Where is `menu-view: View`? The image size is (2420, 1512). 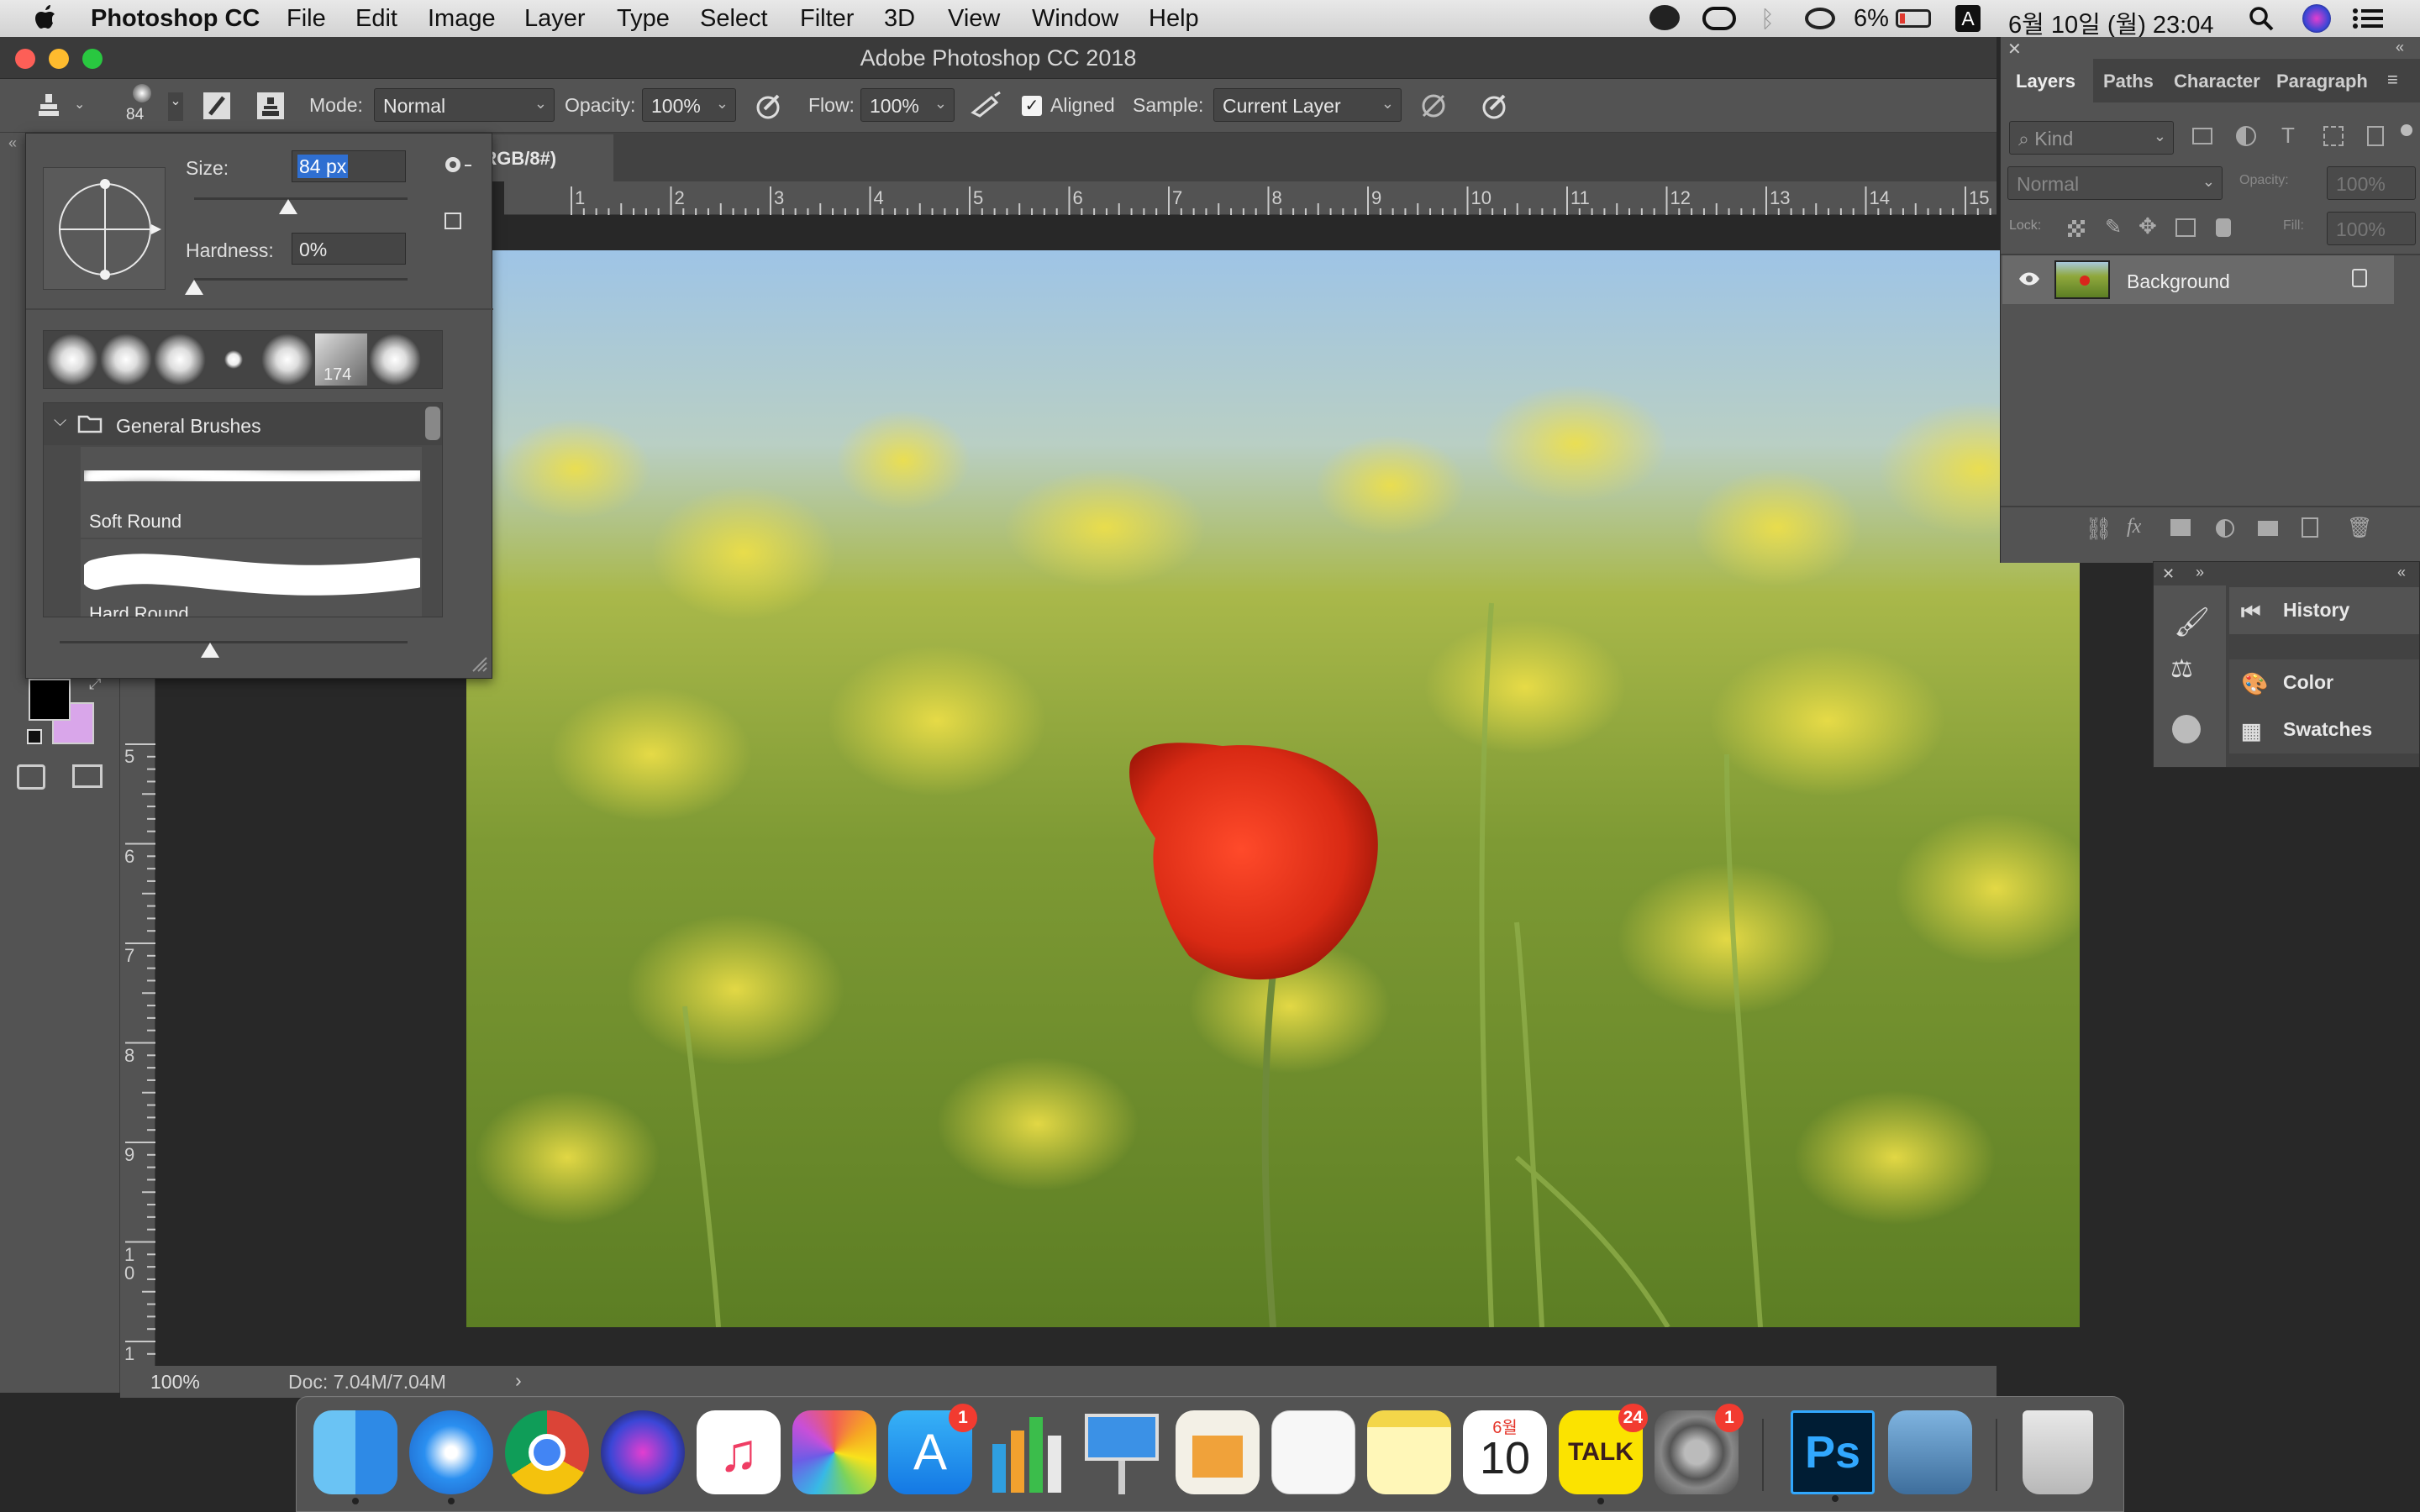
menu-view: View is located at coordinates (974, 19).